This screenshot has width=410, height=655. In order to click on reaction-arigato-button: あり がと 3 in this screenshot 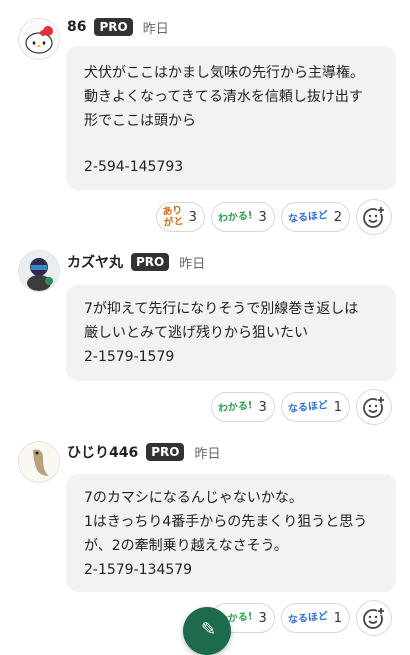, I will do `click(180, 217)`.